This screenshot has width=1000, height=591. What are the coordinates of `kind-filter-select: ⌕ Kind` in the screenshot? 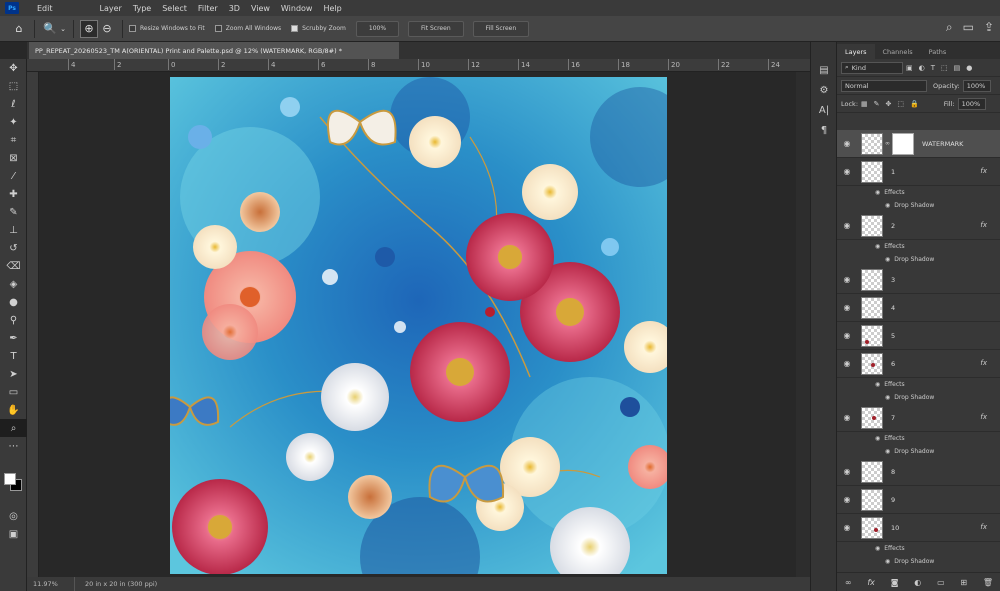 It's located at (872, 67).